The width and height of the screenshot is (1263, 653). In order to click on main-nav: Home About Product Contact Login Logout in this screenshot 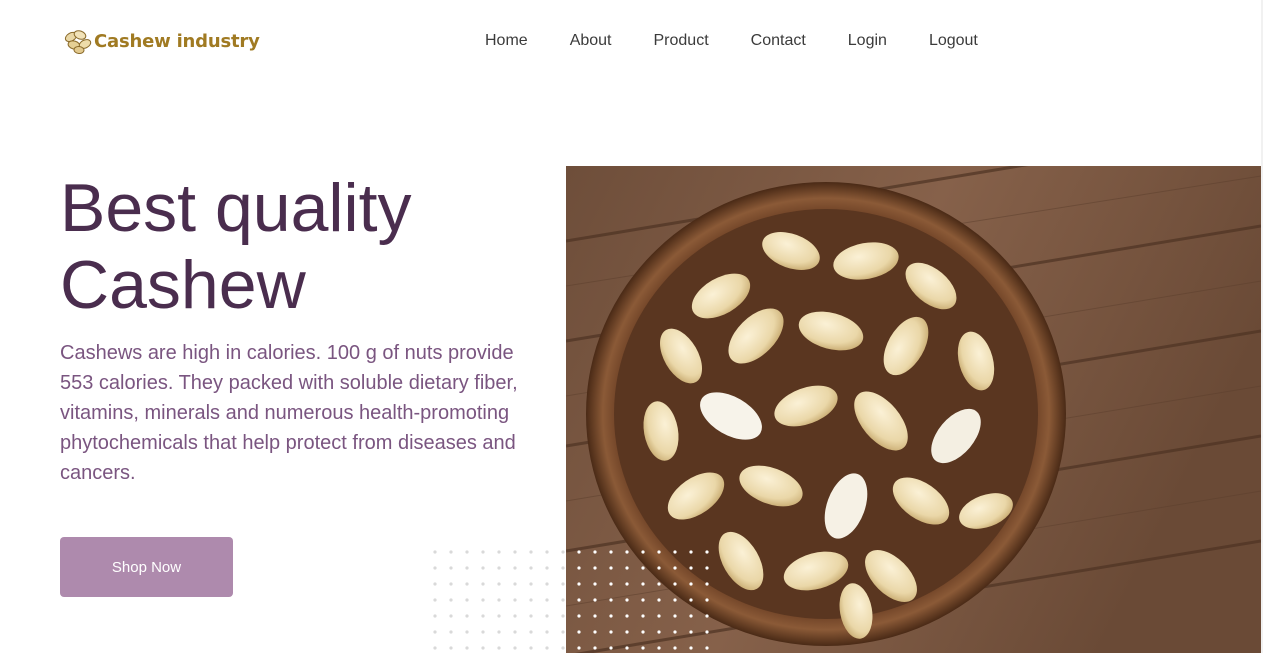, I will do `click(752, 41)`.